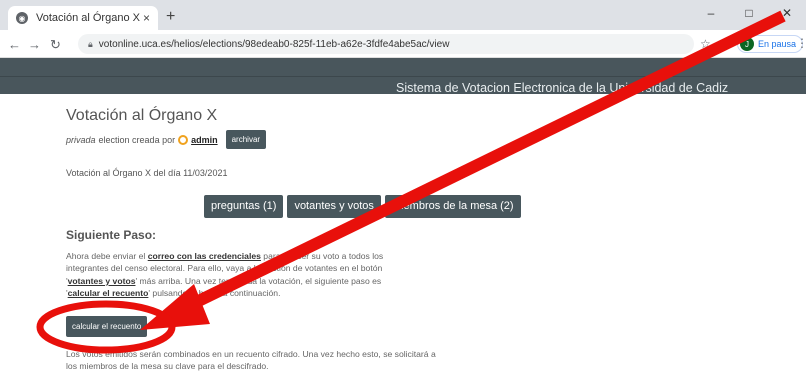 The width and height of the screenshot is (806, 376). I want to click on credentials-email-link: correo con las credenciales, so click(204, 256).